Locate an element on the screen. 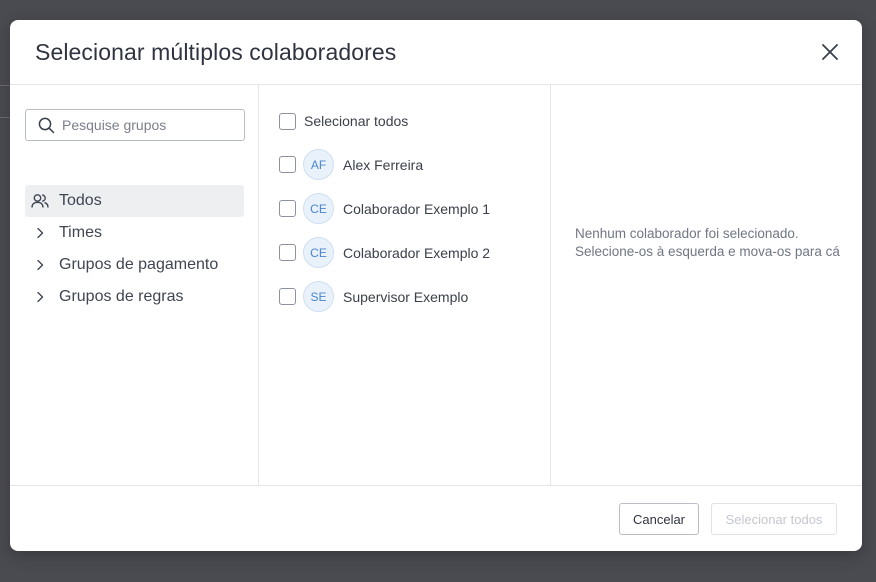 The width and height of the screenshot is (876, 582). list-item: CE Colaborador Exemplo 2 is located at coordinates (384, 252).